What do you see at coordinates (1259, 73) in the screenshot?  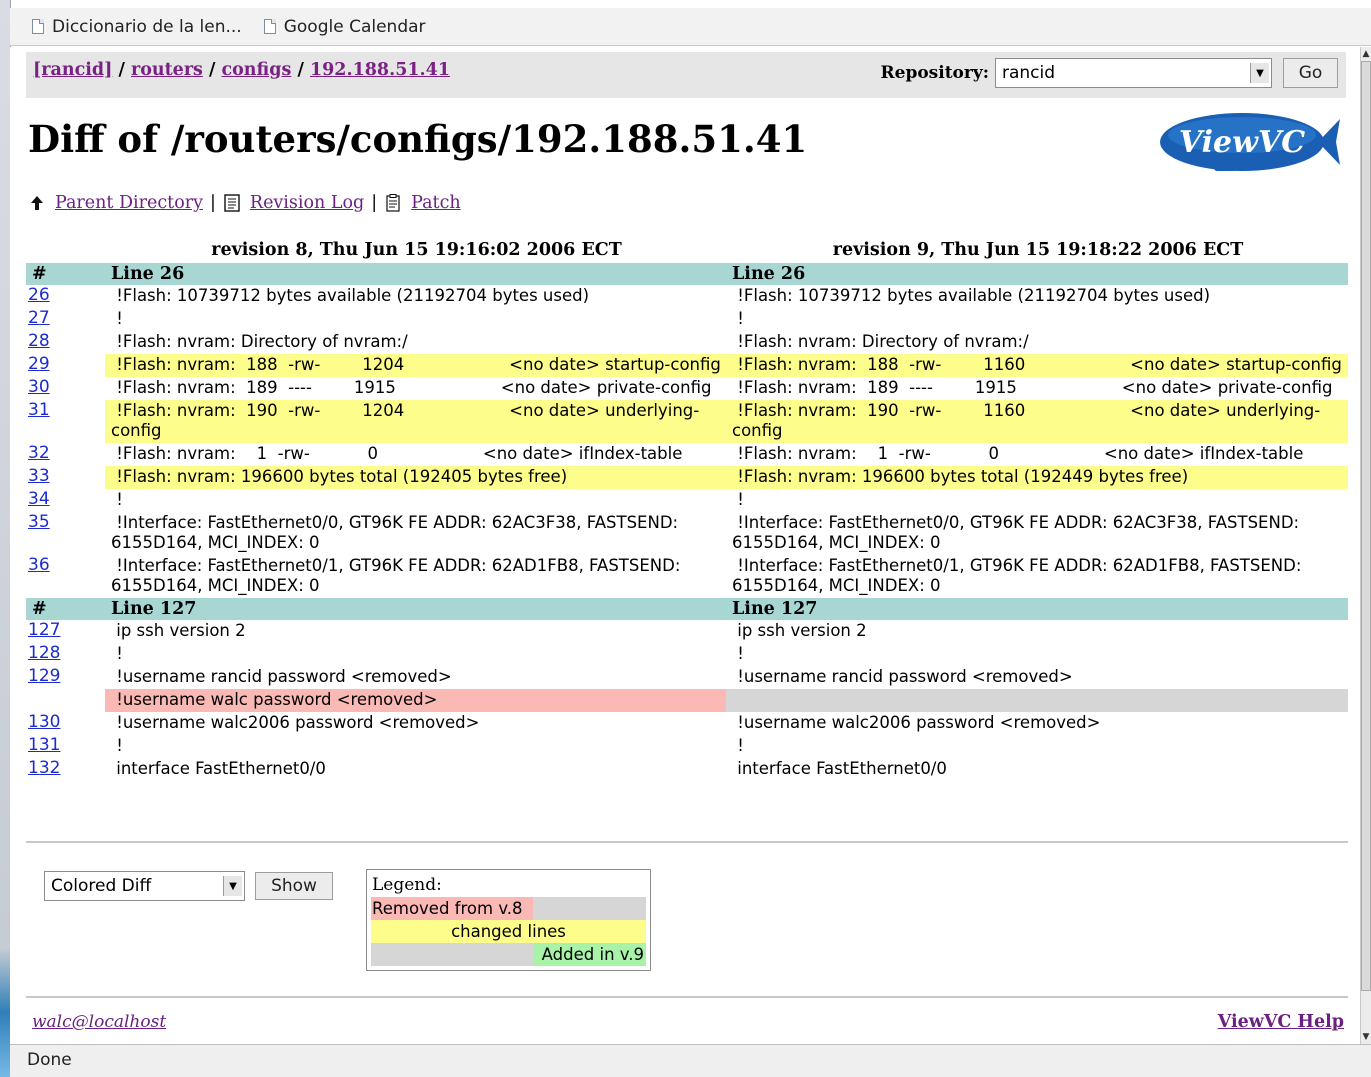 I see `dropdown-arrow-icon: ▼` at bounding box center [1259, 73].